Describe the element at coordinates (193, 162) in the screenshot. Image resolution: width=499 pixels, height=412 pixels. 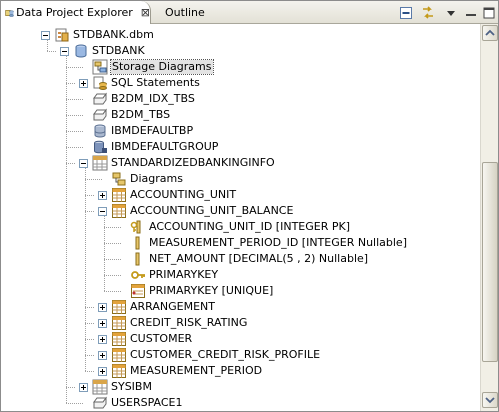
I see `tree-item-label: STANDARDIZEDBANKINGINFO` at that location.